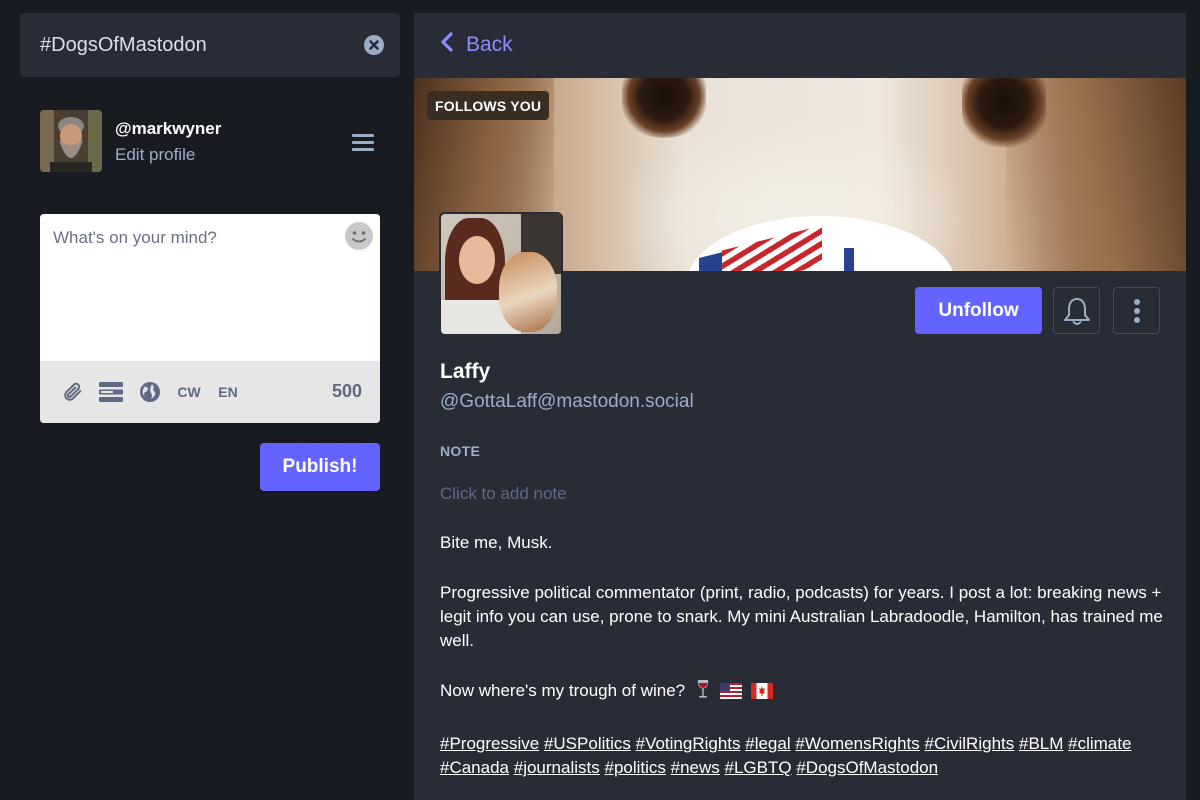  I want to click on bio-text: Now where's my trough of wine?, so click(563, 690).